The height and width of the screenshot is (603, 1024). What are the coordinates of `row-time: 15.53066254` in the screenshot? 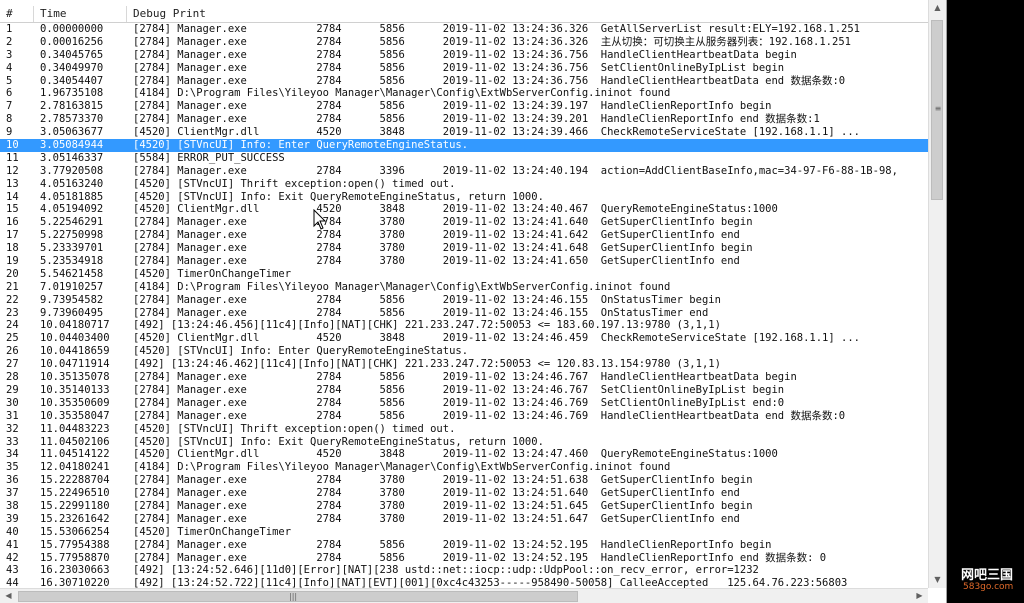 It's located at (75, 531).